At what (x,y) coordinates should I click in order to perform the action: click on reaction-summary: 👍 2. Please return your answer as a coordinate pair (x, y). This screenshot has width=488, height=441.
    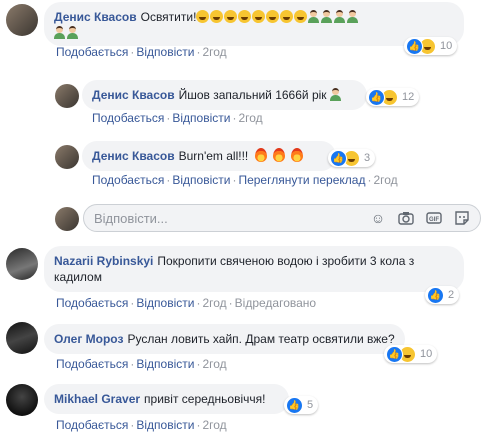
    Looking at the image, I should click on (442, 295).